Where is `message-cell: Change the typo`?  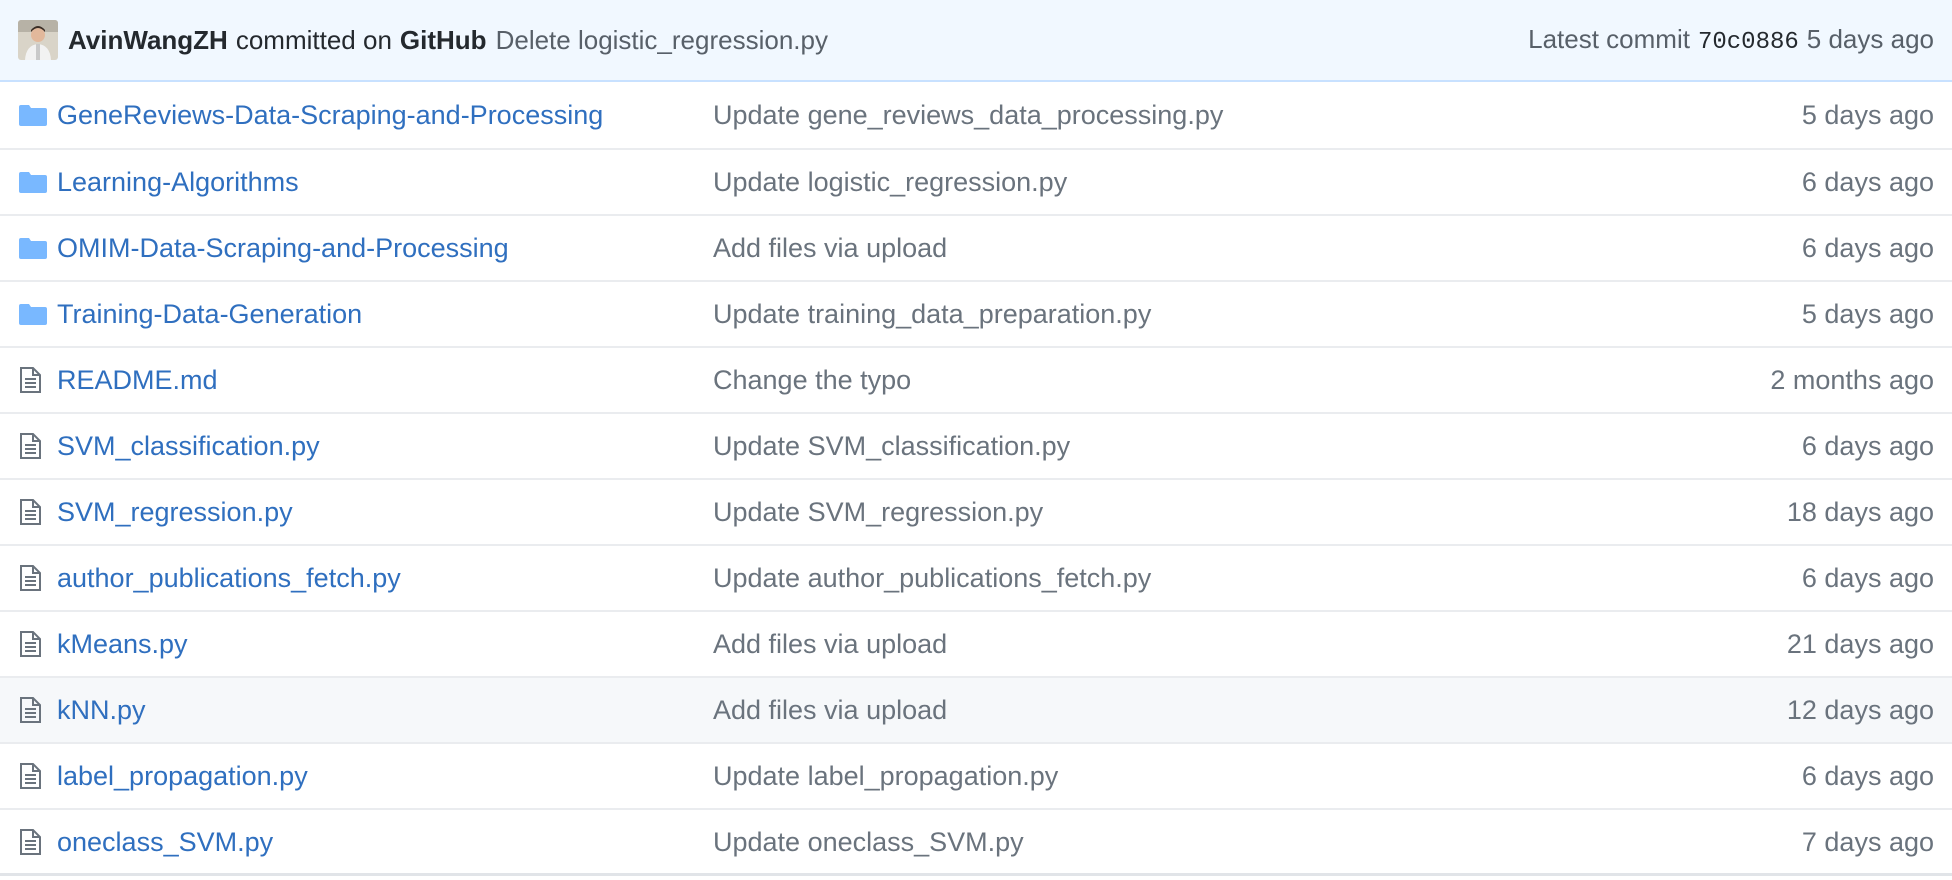 message-cell: Change the typo is located at coordinates (1332, 380).